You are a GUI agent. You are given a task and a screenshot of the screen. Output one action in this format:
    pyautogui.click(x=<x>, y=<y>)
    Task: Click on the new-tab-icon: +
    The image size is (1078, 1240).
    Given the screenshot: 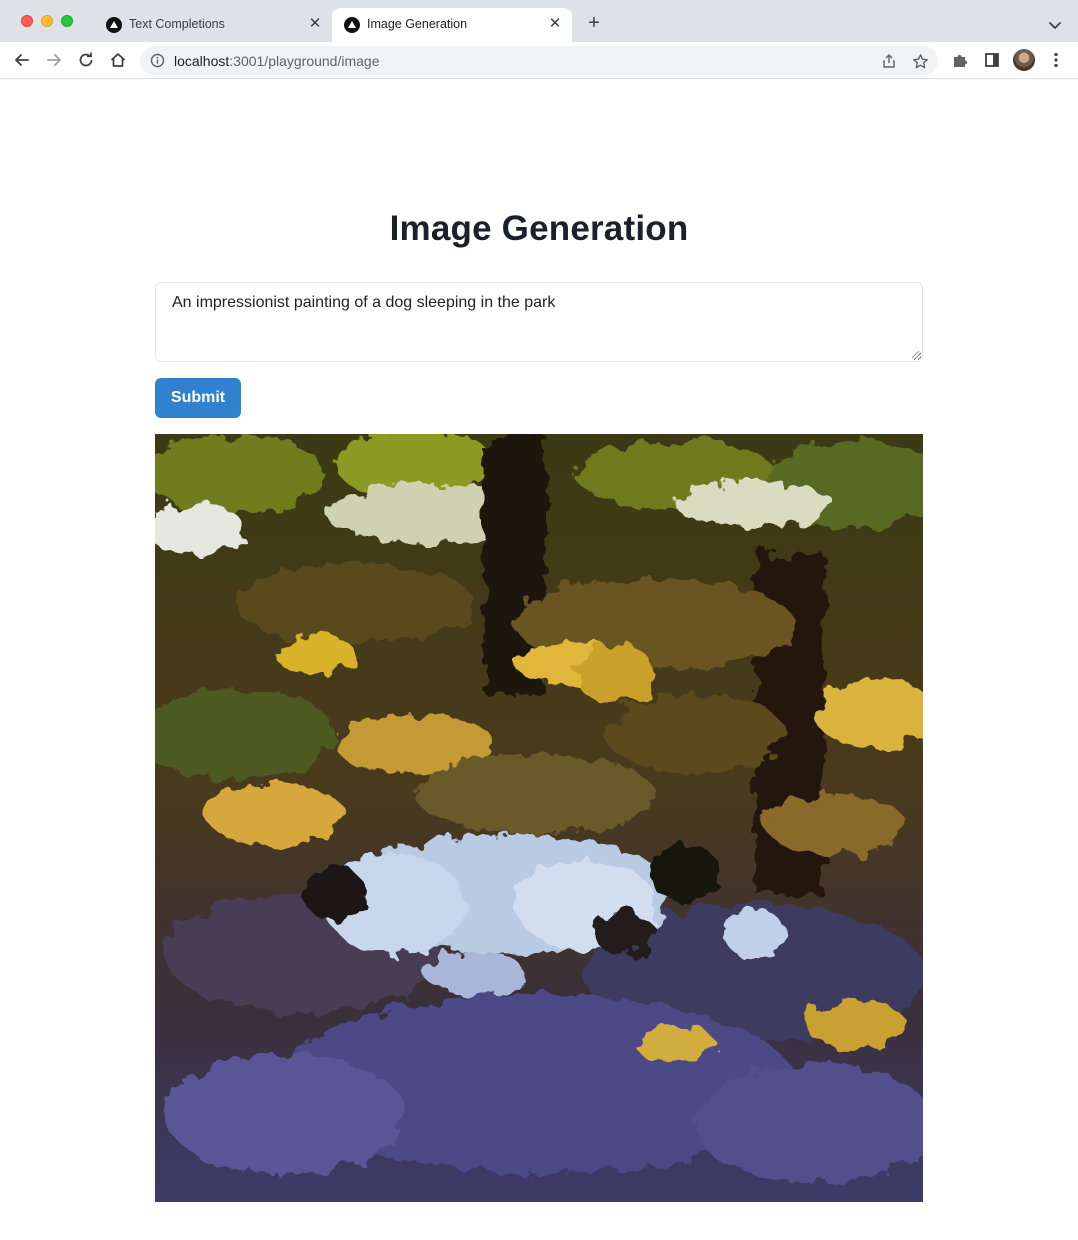 What is the action you would take?
    pyautogui.click(x=594, y=23)
    